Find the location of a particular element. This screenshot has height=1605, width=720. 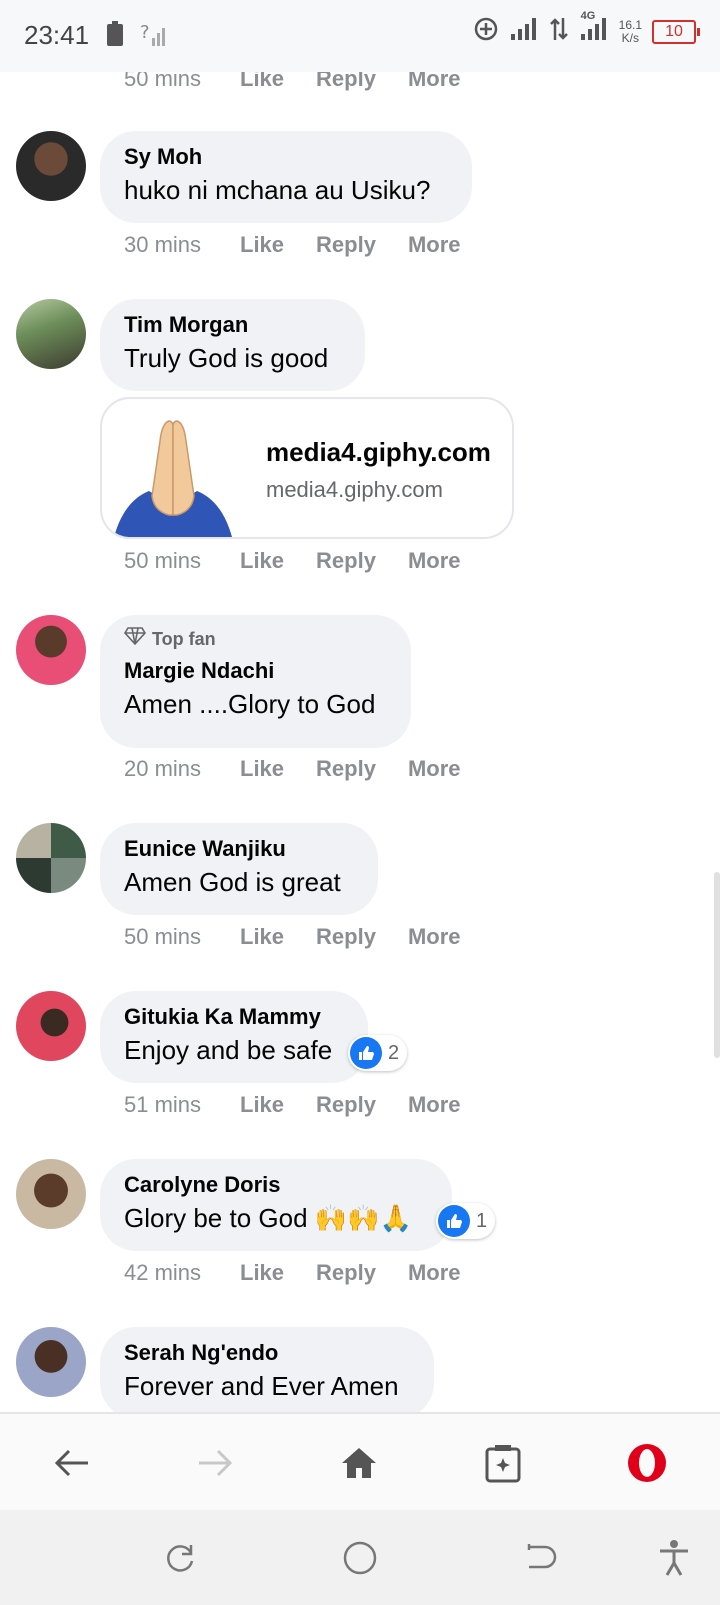

opera-menu-icon is located at coordinates (647, 1463).